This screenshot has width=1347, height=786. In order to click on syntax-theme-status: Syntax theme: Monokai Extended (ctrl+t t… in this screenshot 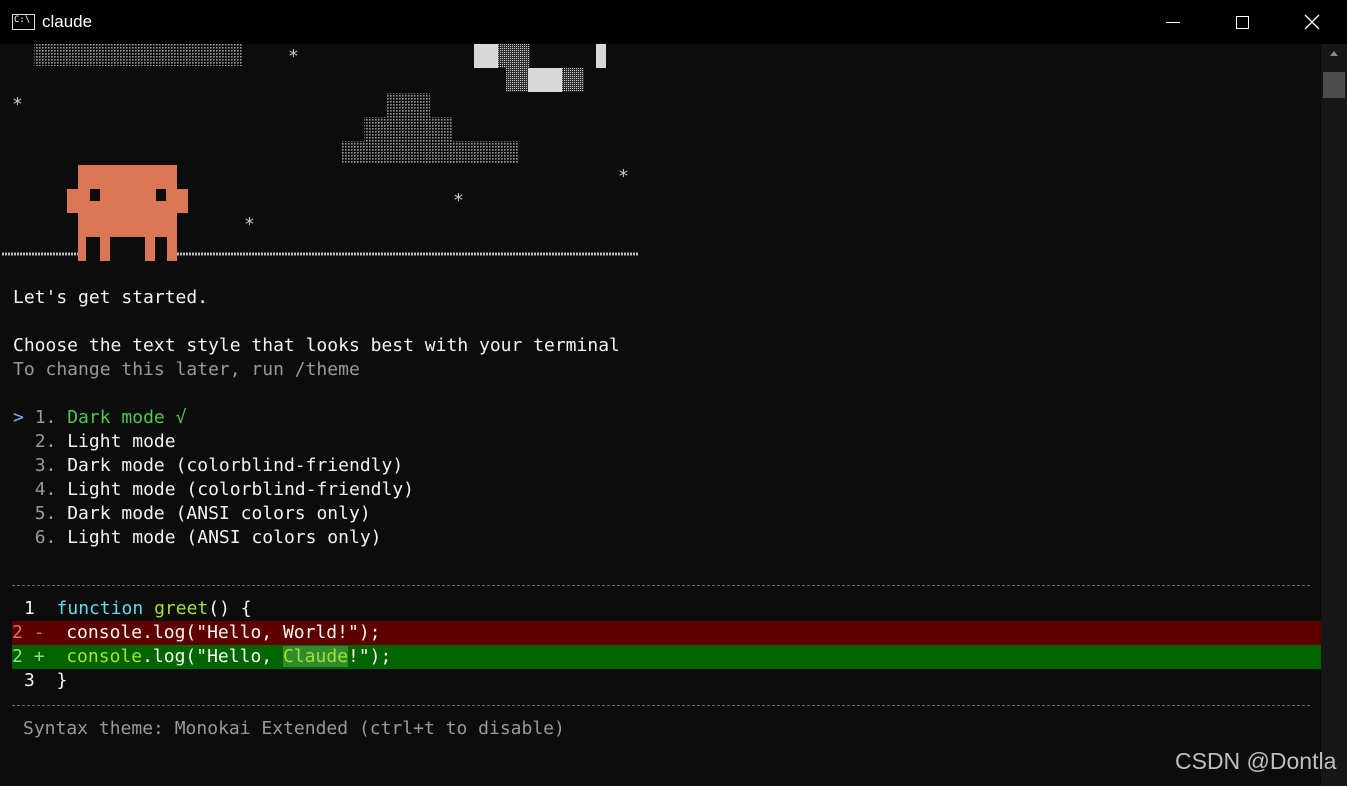, I will do `click(294, 728)`.